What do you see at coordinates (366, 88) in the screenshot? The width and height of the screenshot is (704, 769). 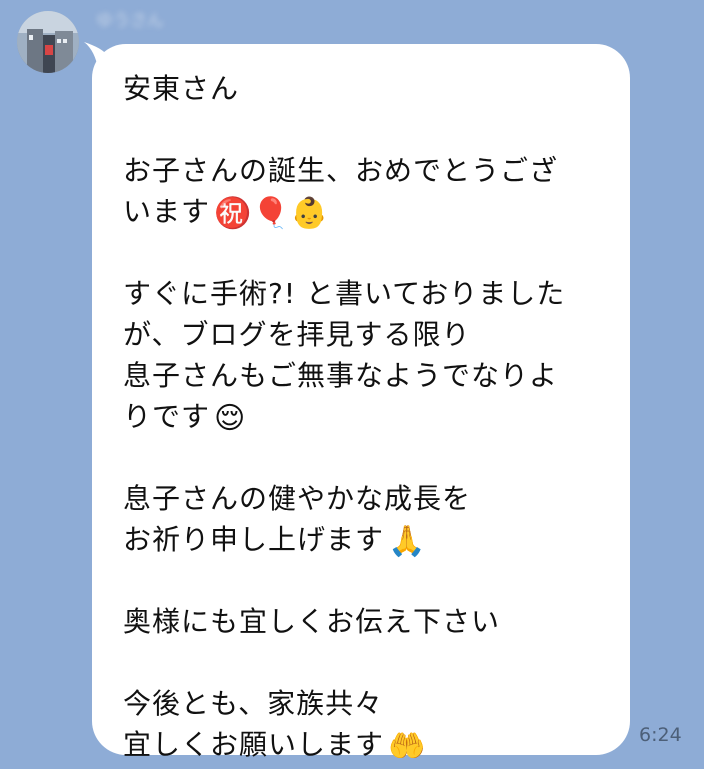 I see `message-line: 安東さん` at bounding box center [366, 88].